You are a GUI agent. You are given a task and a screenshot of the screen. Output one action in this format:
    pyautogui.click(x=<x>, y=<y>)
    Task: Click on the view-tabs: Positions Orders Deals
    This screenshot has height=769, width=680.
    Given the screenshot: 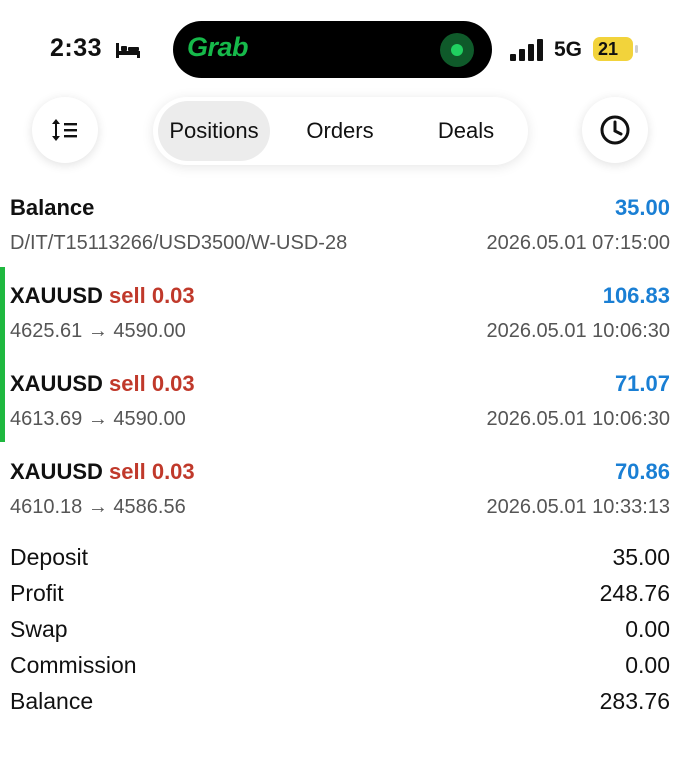 What is the action you would take?
    pyautogui.click(x=340, y=131)
    